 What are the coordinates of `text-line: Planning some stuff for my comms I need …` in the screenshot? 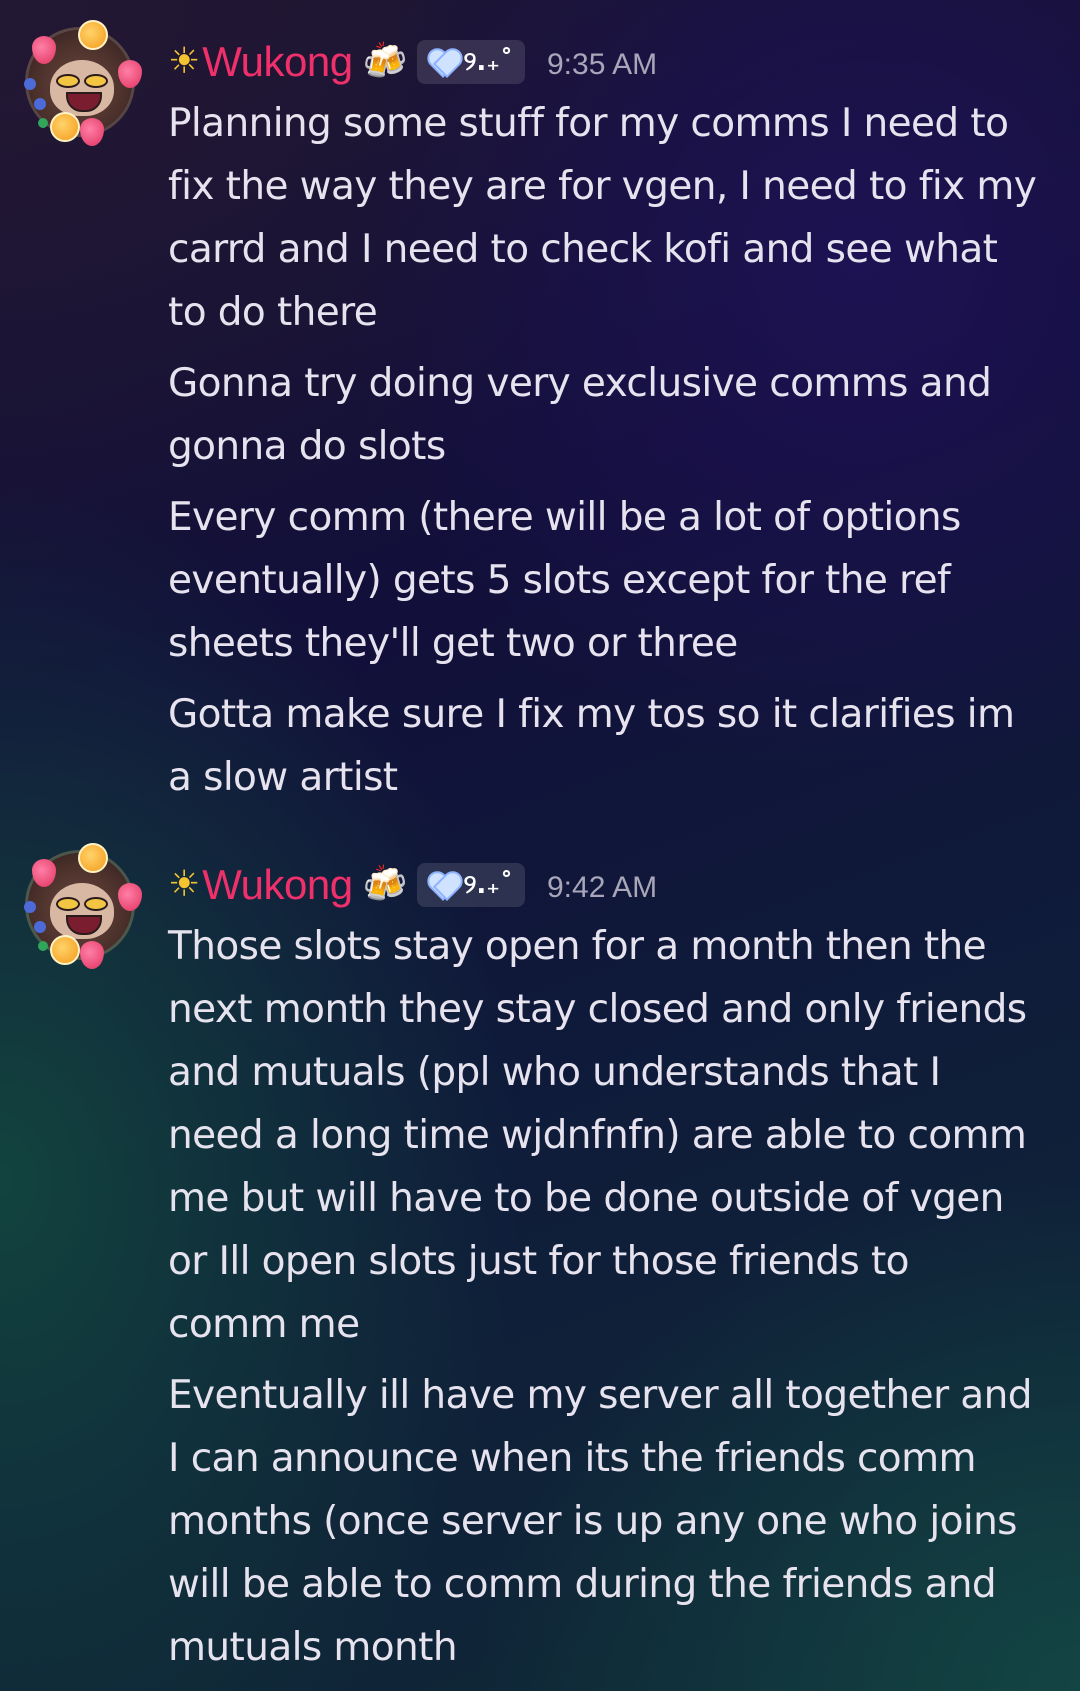 It's located at (588, 123).